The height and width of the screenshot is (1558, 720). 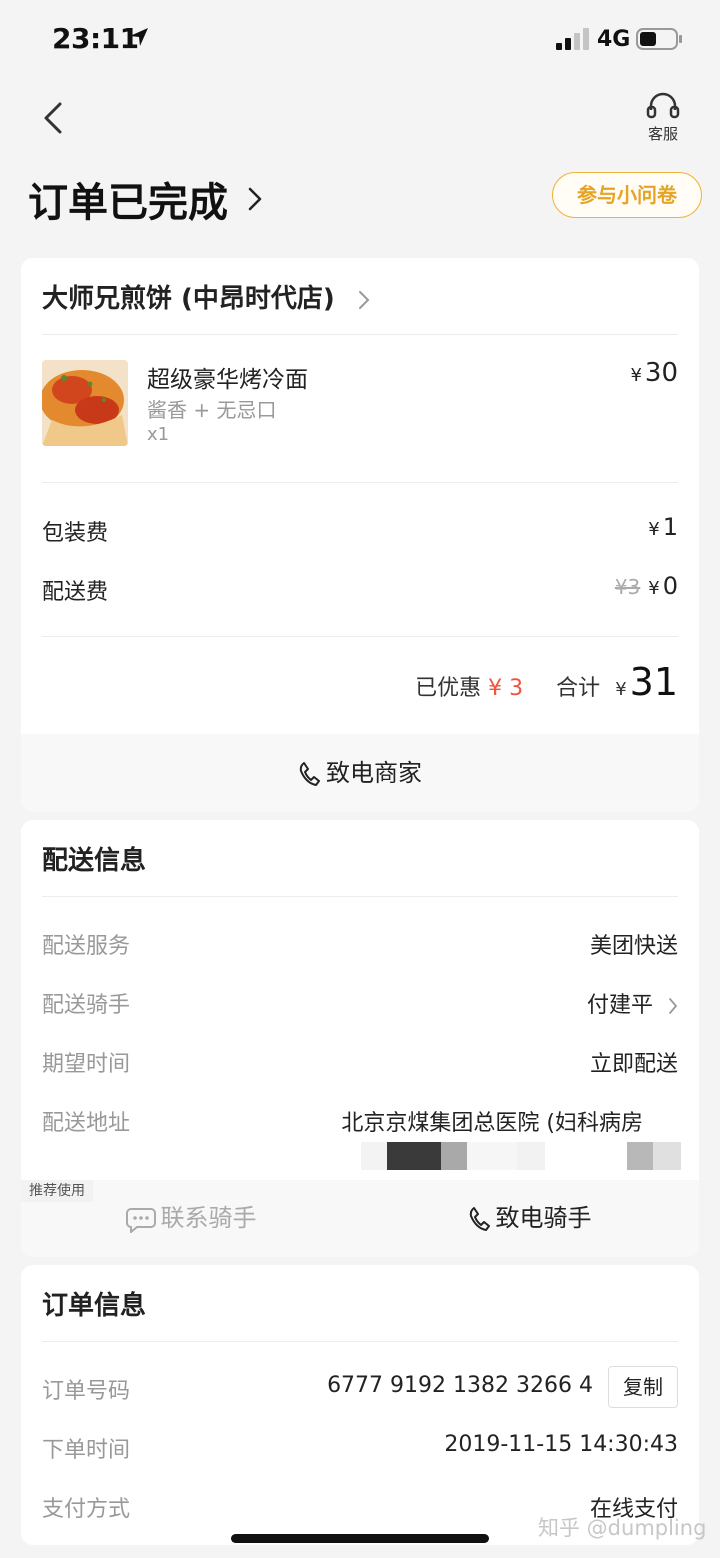 What do you see at coordinates (95, 38) in the screenshot?
I see `status-time: 23:11` at bounding box center [95, 38].